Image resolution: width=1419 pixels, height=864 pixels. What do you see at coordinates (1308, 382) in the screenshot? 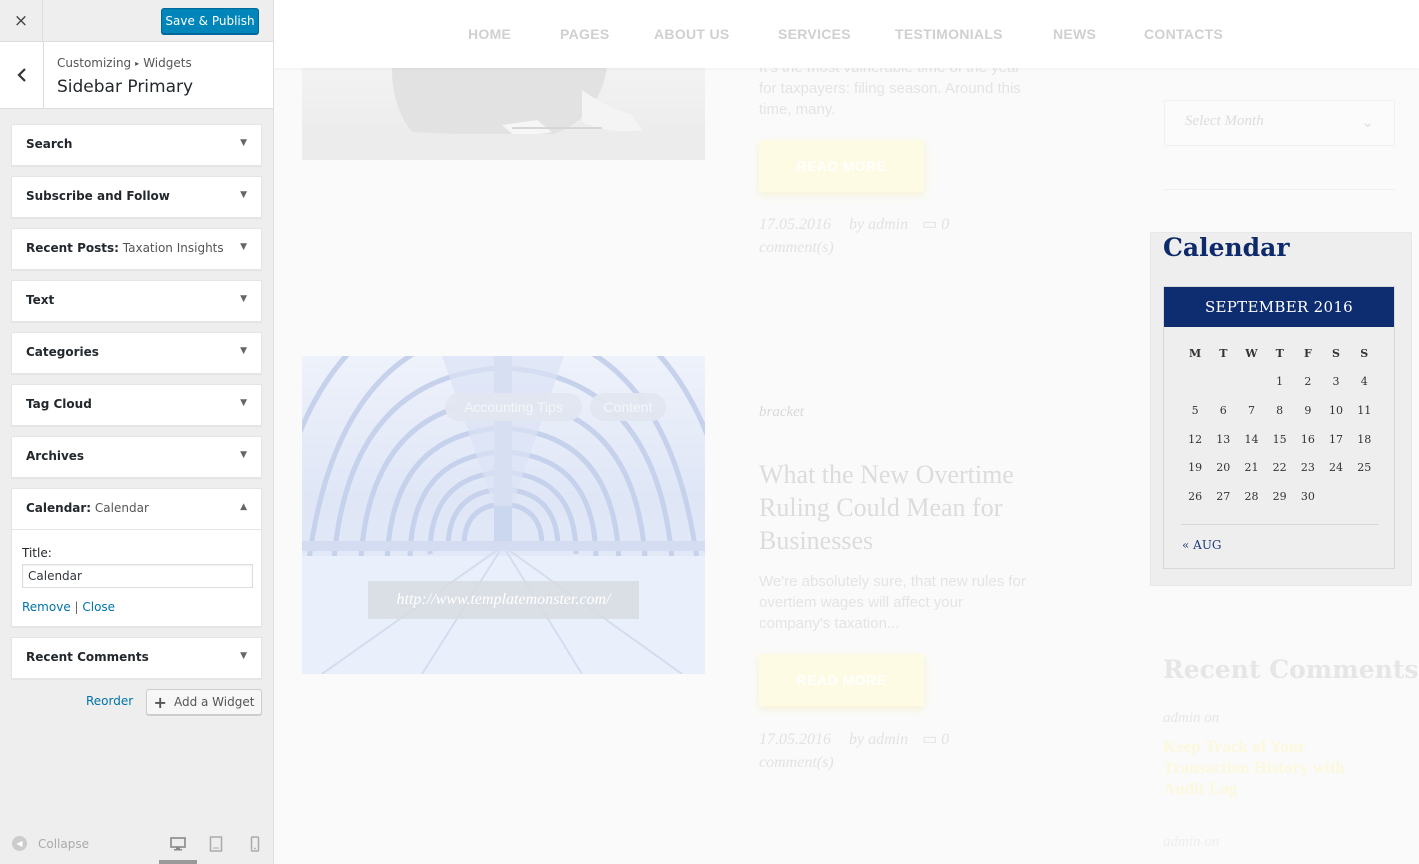
I see `calendar-day: 2` at bounding box center [1308, 382].